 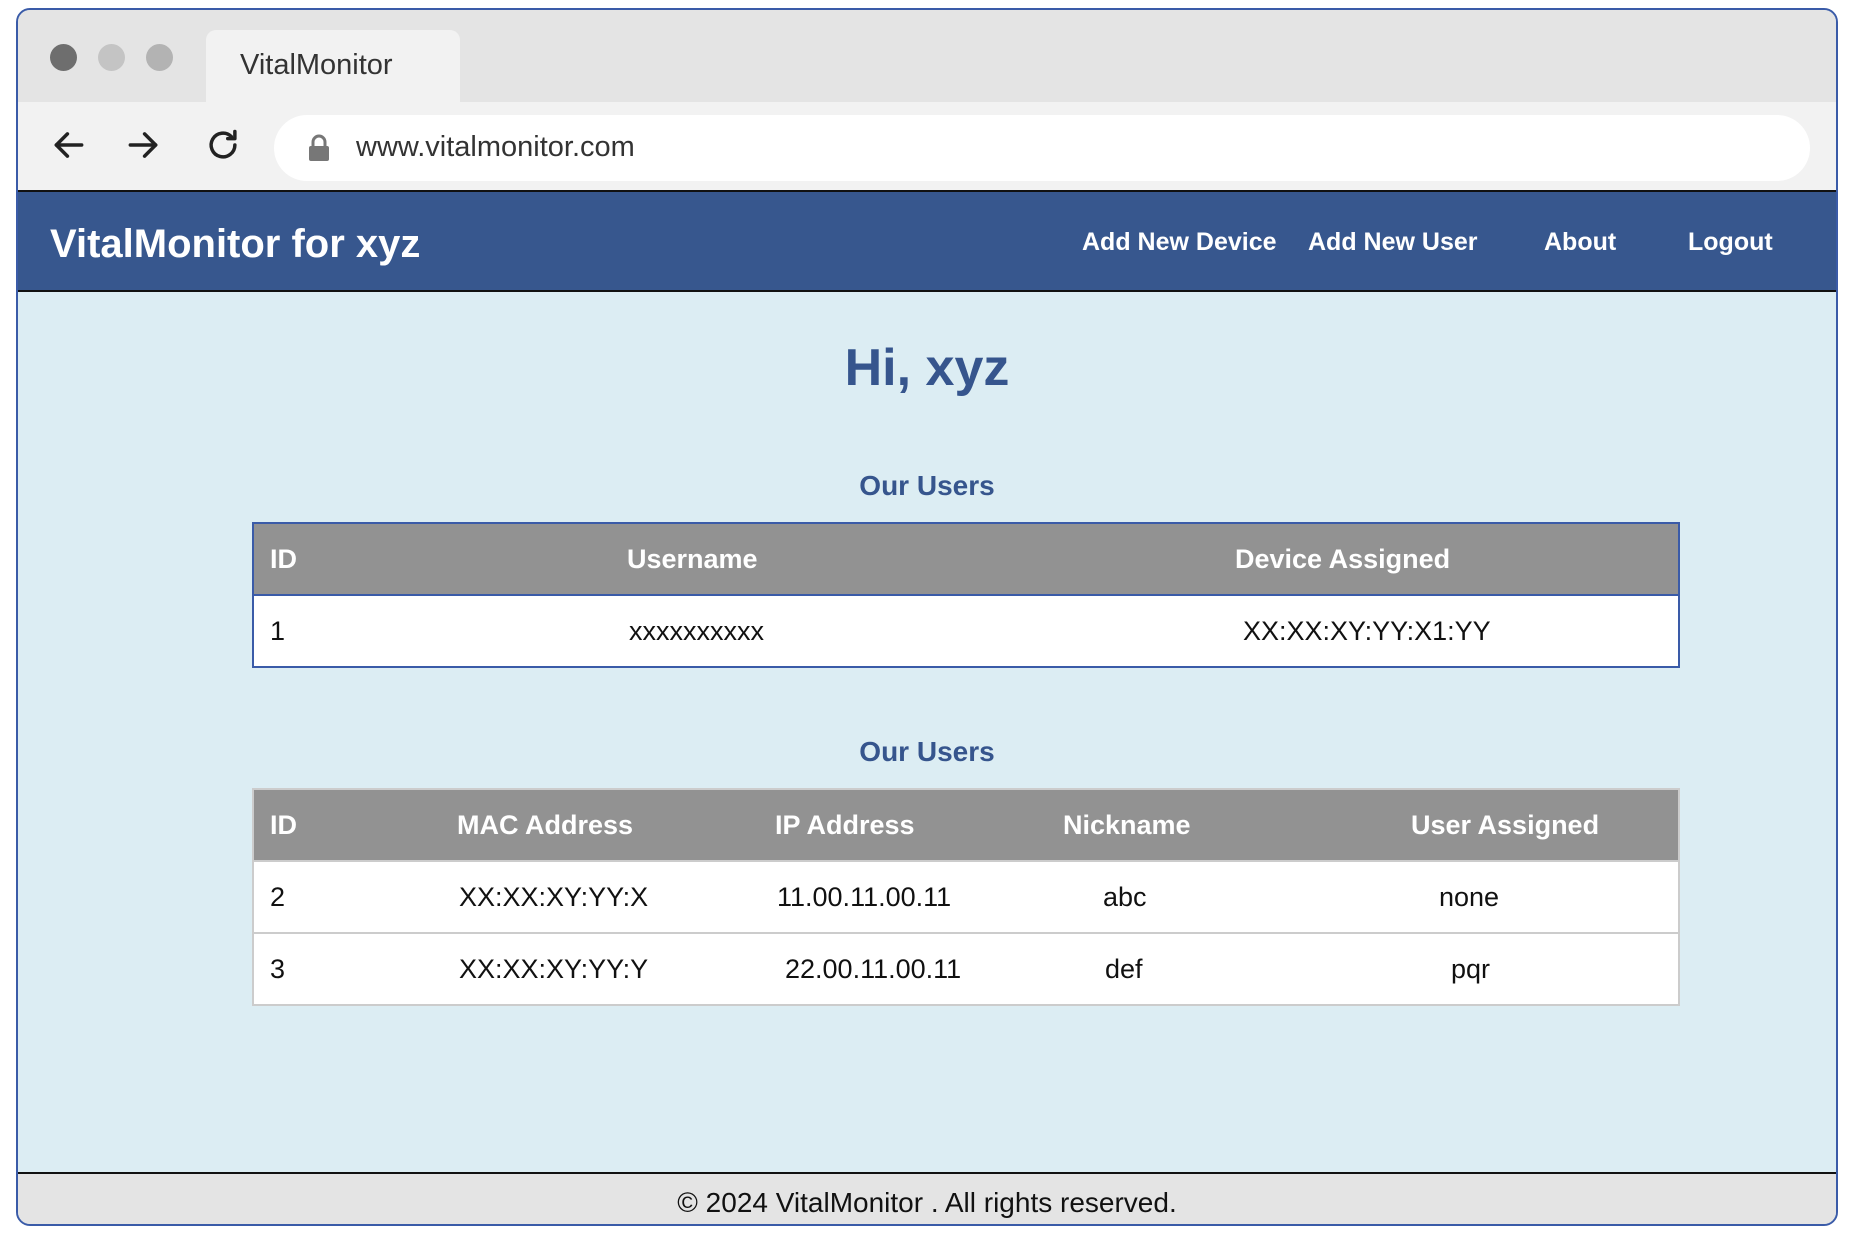 What do you see at coordinates (927, 485) in the screenshot?
I see `users-section-title: Our Users` at bounding box center [927, 485].